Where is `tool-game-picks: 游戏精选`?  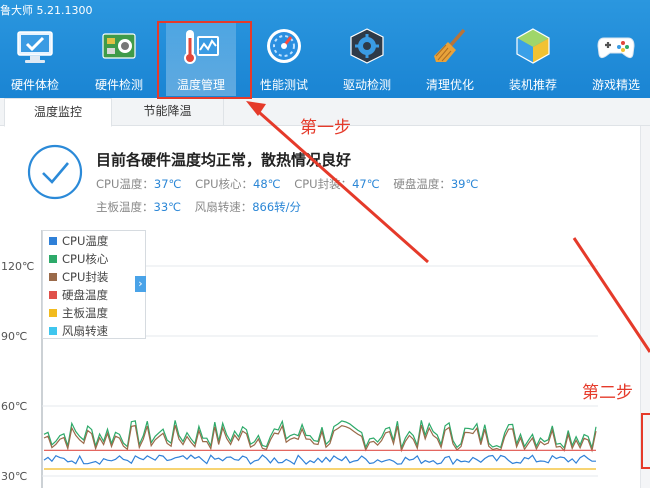
tool-game-picks: 游戏精选 is located at coordinates (615, 59).